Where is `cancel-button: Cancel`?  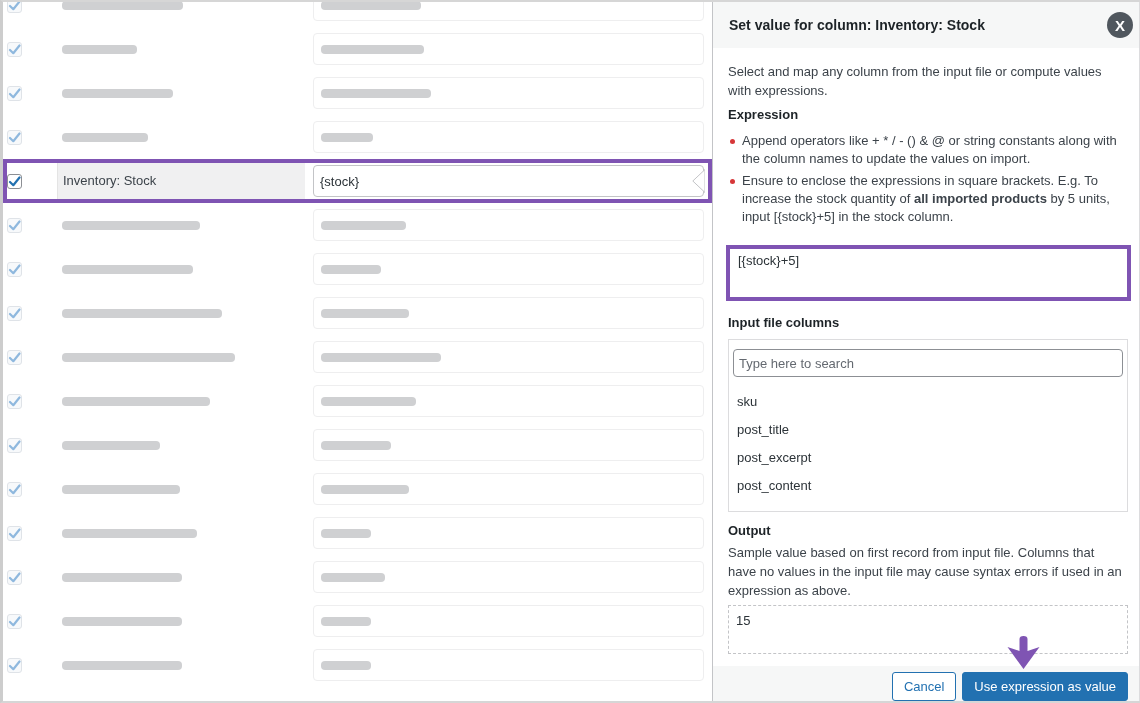
cancel-button: Cancel is located at coordinates (924, 686).